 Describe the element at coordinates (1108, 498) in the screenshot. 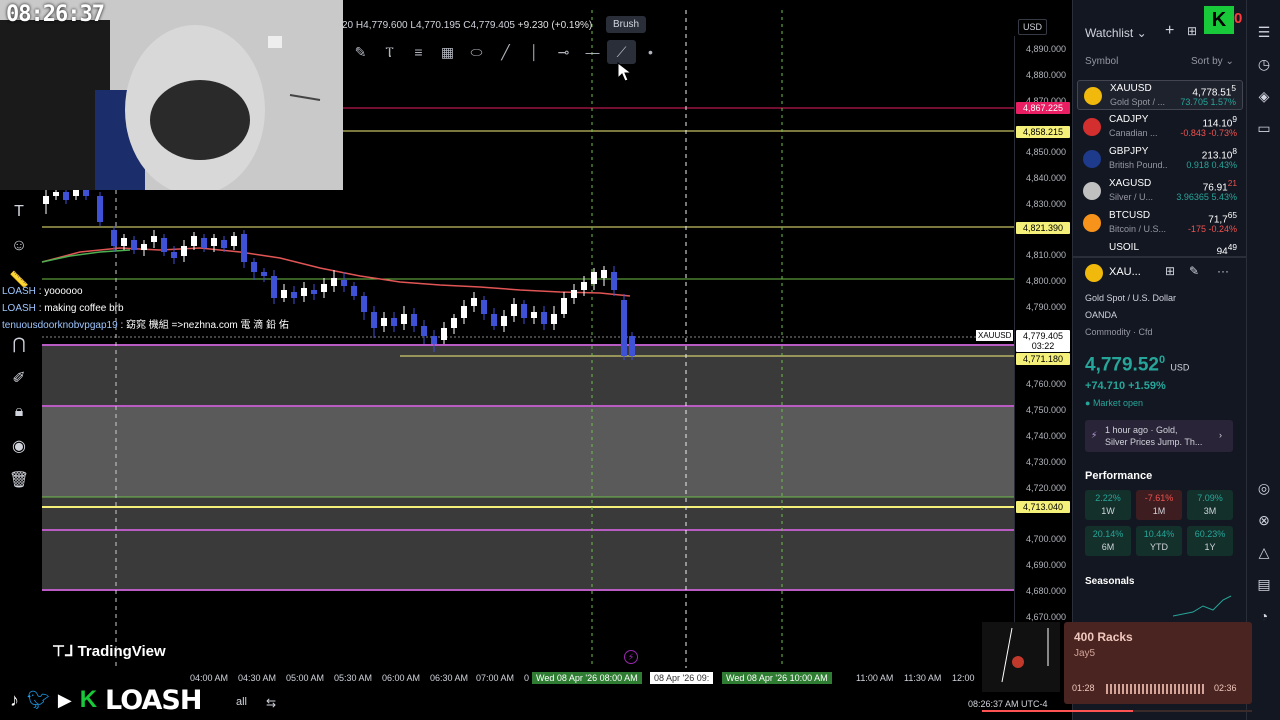

I see `perf-value: 2.22%` at that location.